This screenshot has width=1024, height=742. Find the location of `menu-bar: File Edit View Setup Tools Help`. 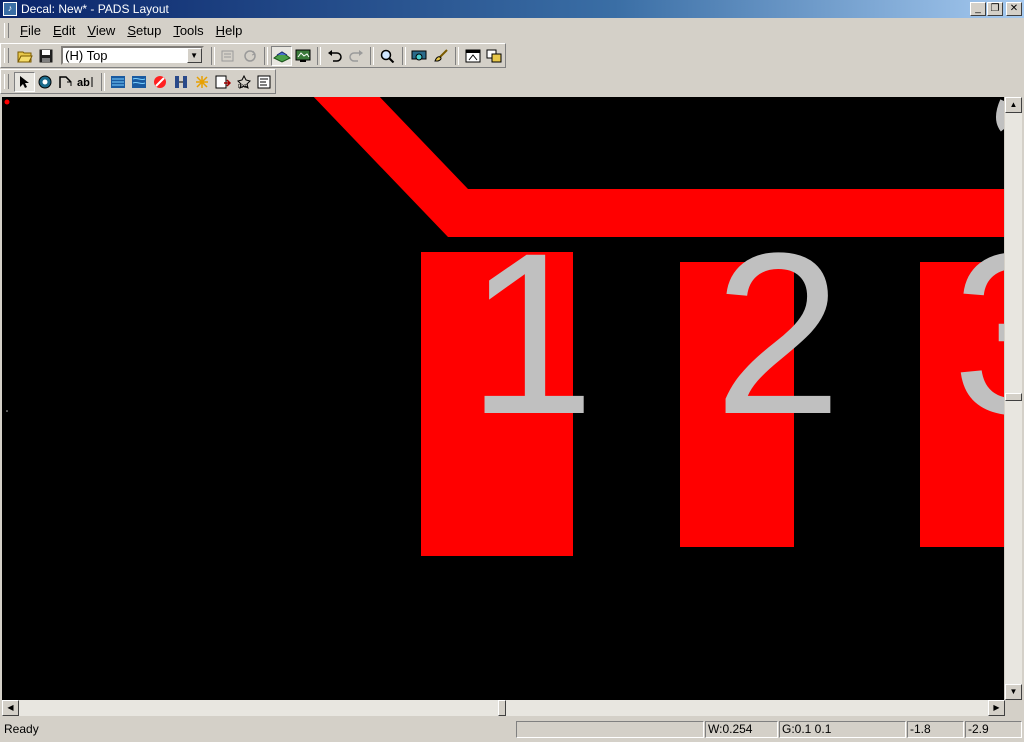

menu-bar: File Edit View Setup Tools Help is located at coordinates (512, 30).